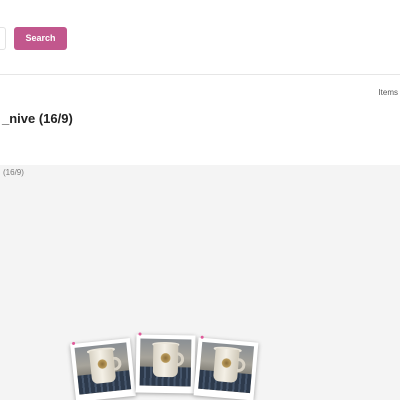 The height and width of the screenshot is (400, 400). Describe the element at coordinates (40, 38) in the screenshot. I see `search-button: Search` at that location.